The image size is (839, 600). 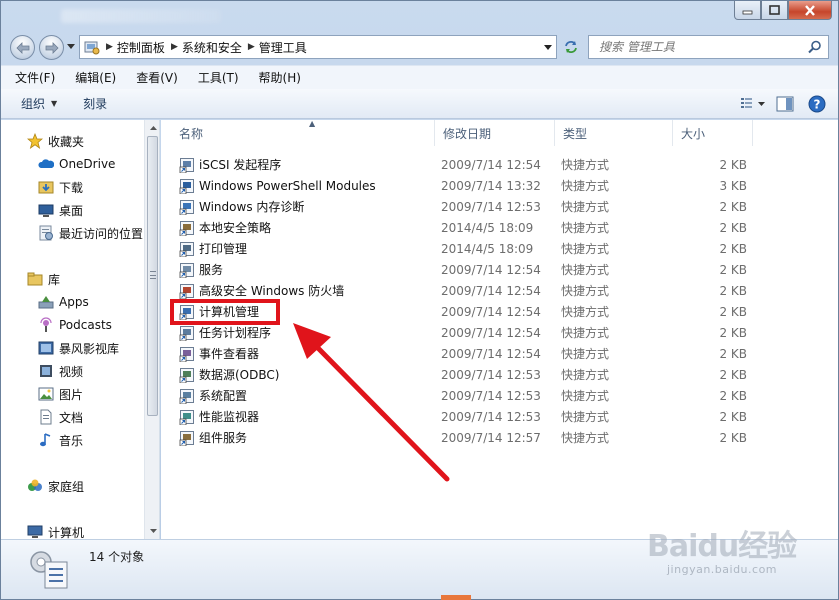 I want to click on column-header-type: 类型, so click(x=614, y=133).